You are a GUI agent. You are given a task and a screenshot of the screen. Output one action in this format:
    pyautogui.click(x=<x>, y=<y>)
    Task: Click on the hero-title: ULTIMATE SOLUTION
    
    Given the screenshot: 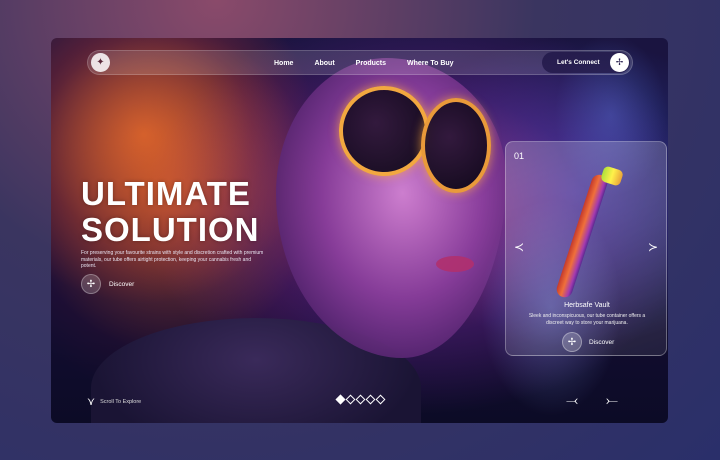 What is the action you would take?
    pyautogui.click(x=170, y=212)
    